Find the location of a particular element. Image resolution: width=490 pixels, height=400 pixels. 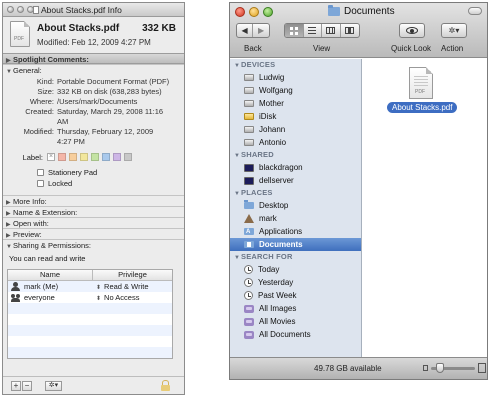

permission-row: mark (Me) ⬍ Read & Write is located at coordinates (90, 286).